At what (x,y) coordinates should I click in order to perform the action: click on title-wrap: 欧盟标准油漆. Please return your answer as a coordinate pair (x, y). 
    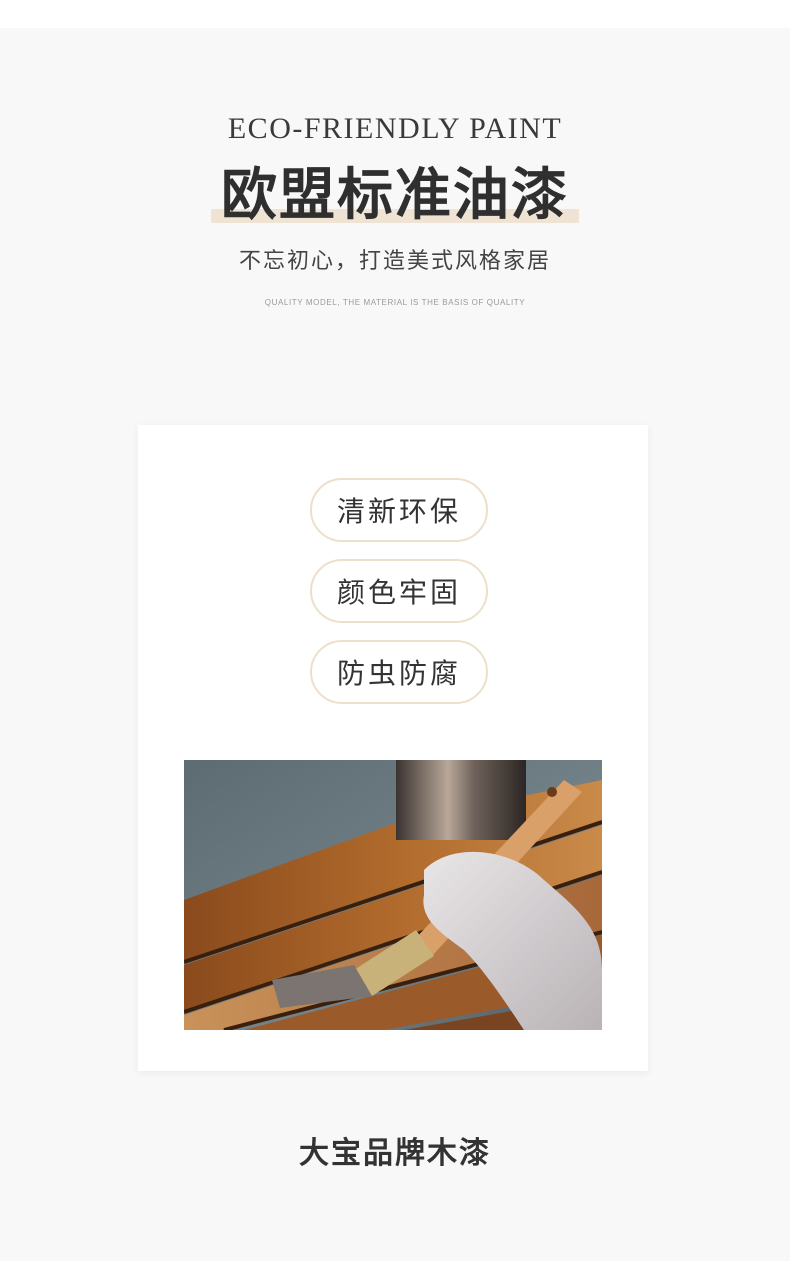
    Looking at the image, I should click on (395, 195).